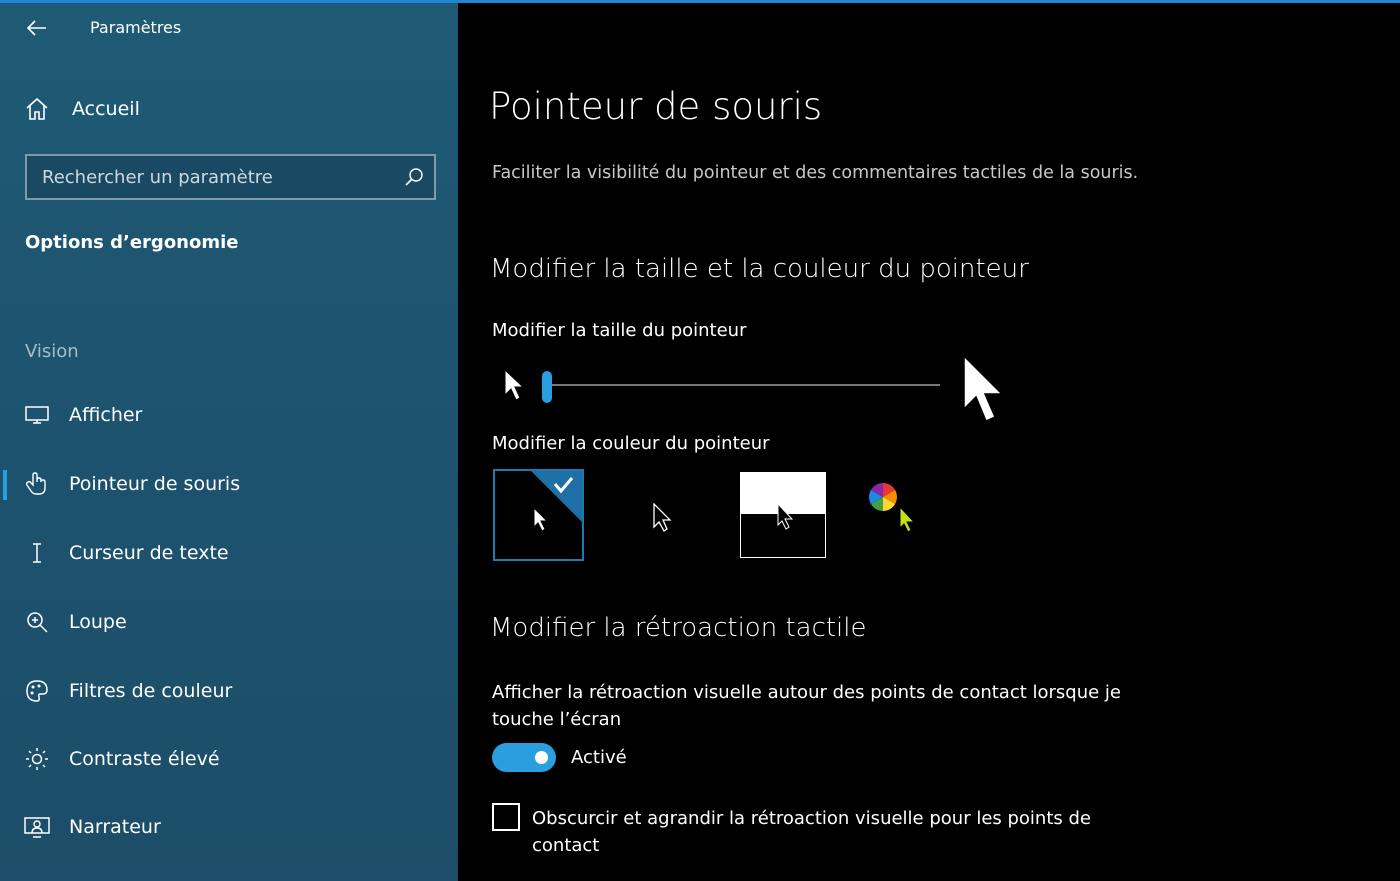  What do you see at coordinates (115, 827) in the screenshot?
I see `sidebar-item-label: Narrateur` at bounding box center [115, 827].